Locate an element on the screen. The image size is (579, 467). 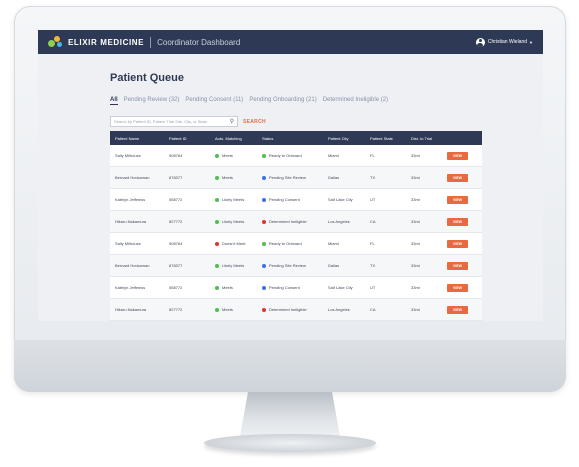
monitor-stand-base is located at coordinates (290, 443).